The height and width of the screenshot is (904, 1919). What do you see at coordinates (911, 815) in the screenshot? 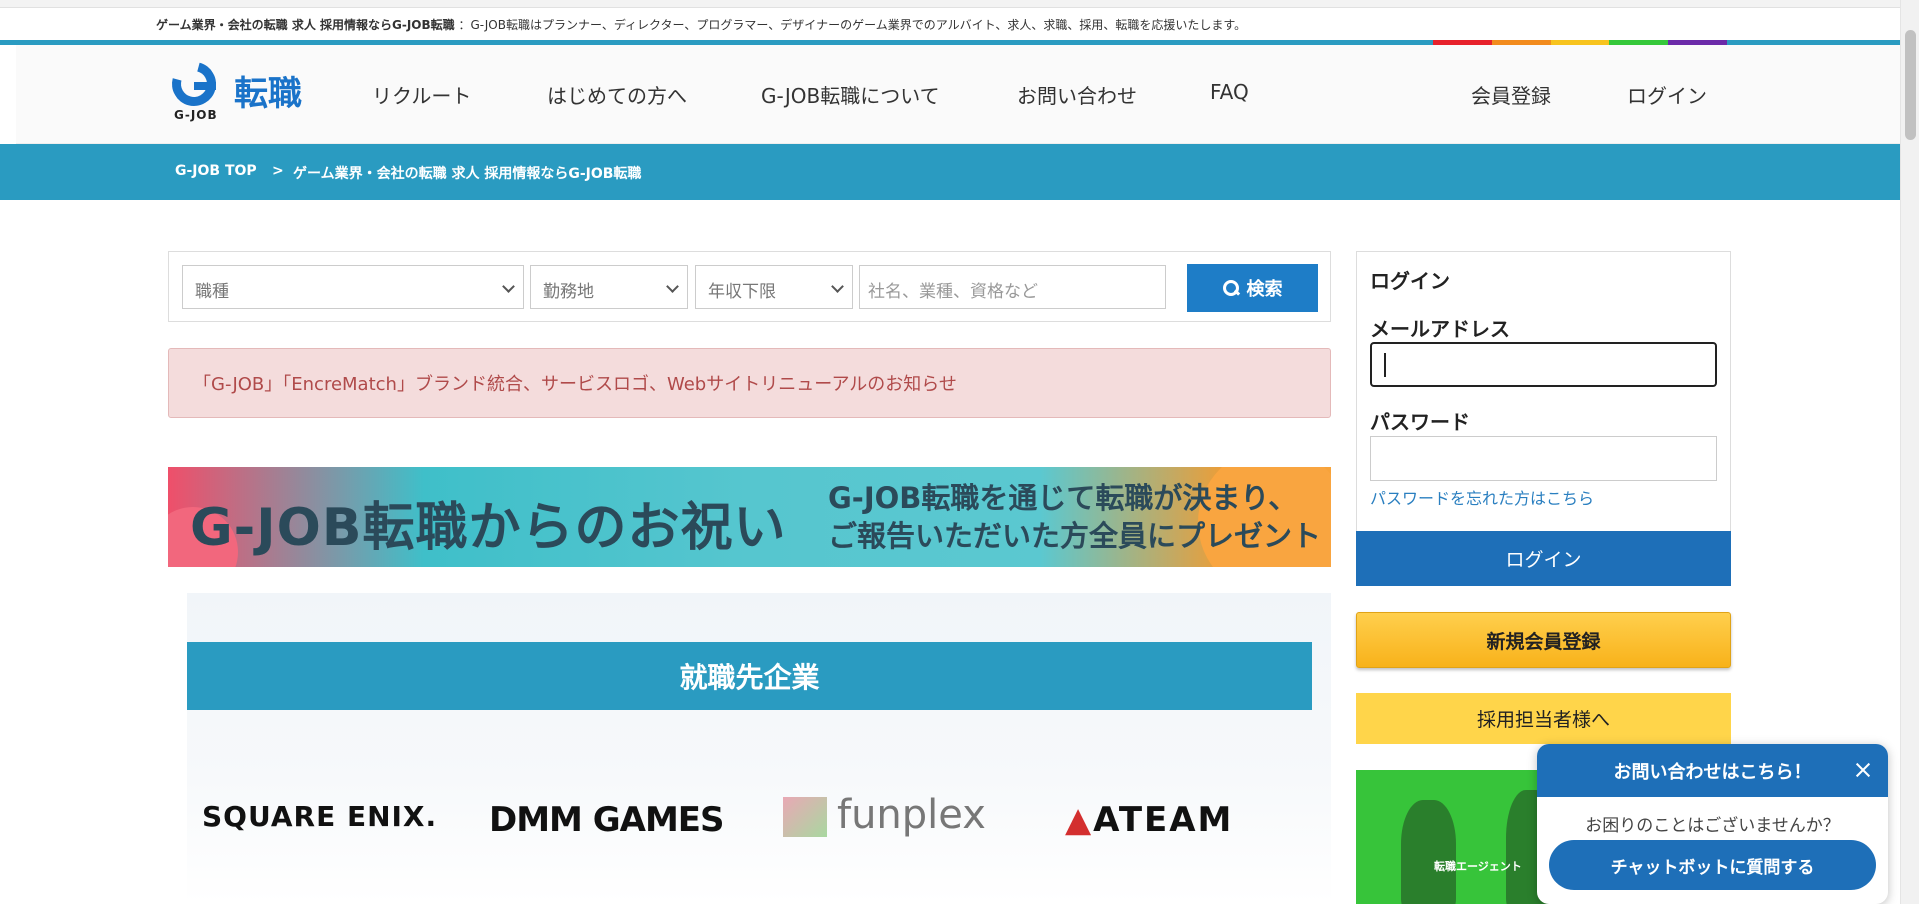
I see `funplex-text: funplex` at bounding box center [911, 815].